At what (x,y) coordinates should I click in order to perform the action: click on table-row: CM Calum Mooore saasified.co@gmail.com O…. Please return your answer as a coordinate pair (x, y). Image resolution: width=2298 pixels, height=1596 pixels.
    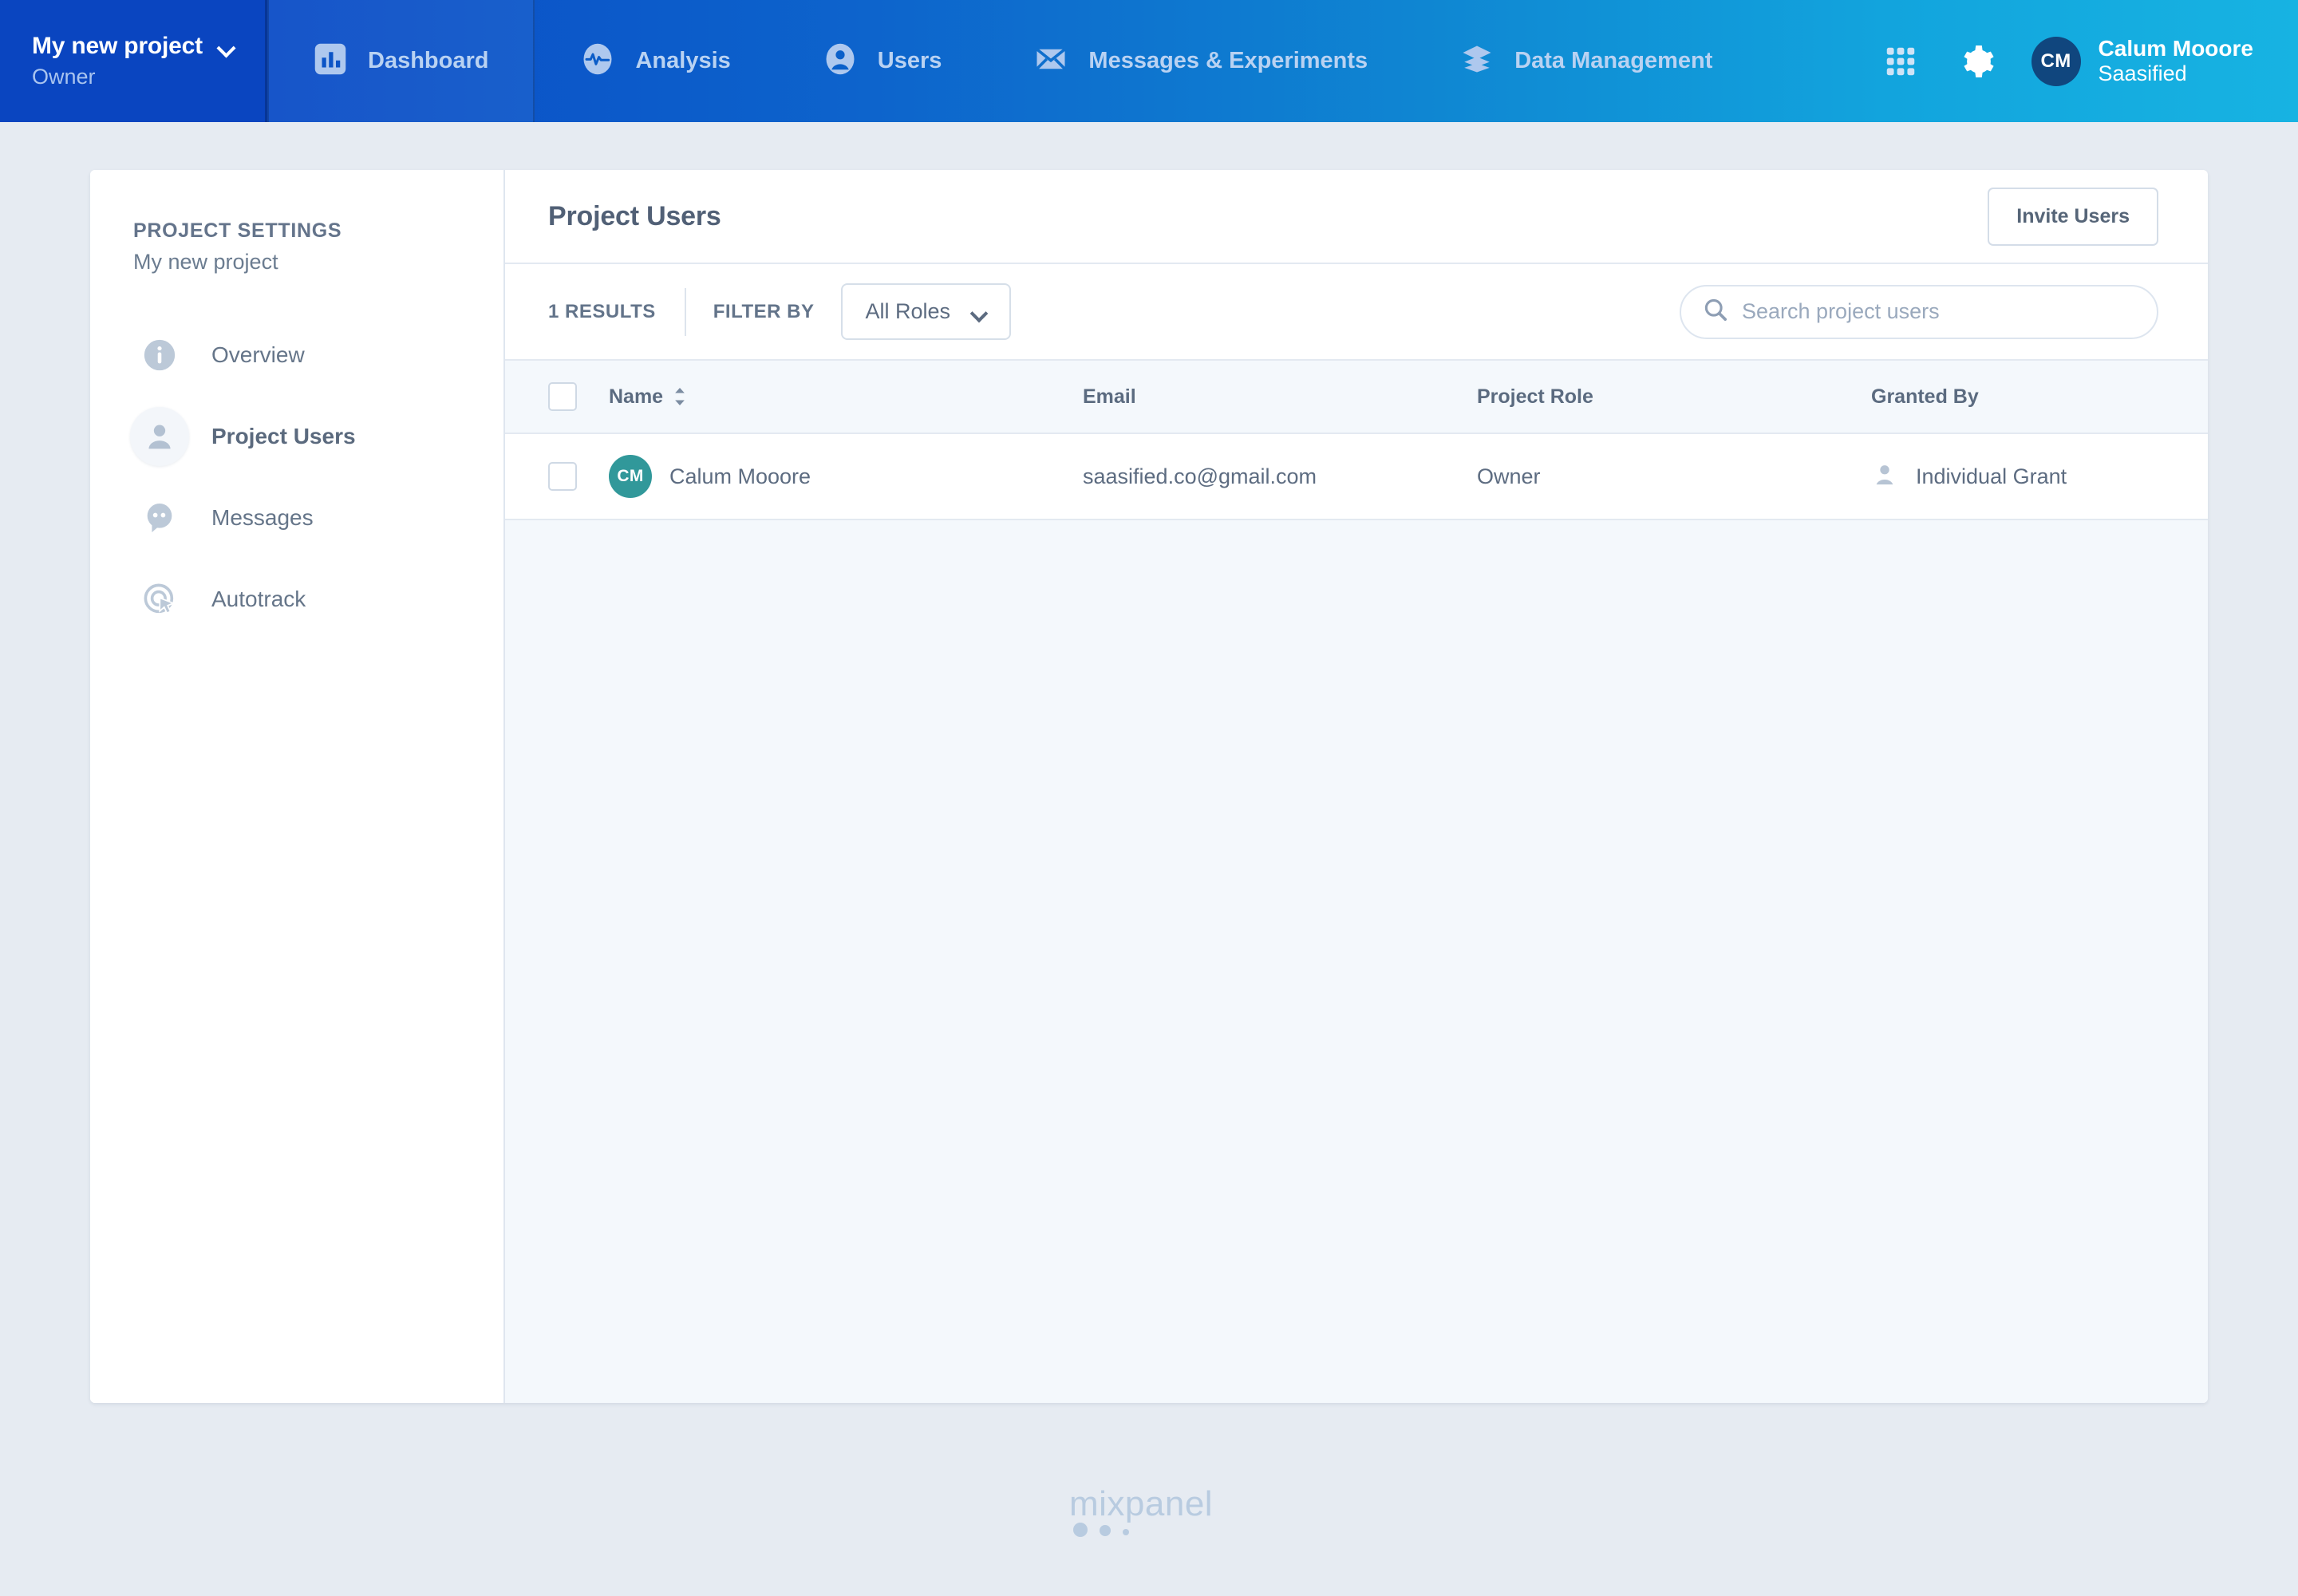
    Looking at the image, I should click on (1357, 477).